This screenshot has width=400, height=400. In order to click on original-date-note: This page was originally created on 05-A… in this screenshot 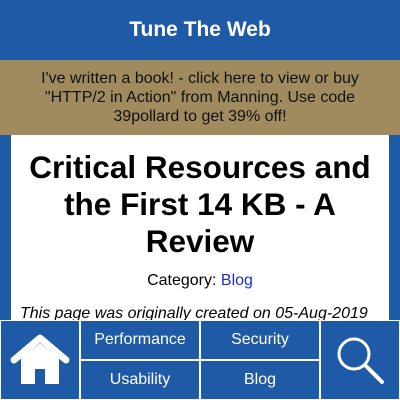, I will do `click(194, 312)`.